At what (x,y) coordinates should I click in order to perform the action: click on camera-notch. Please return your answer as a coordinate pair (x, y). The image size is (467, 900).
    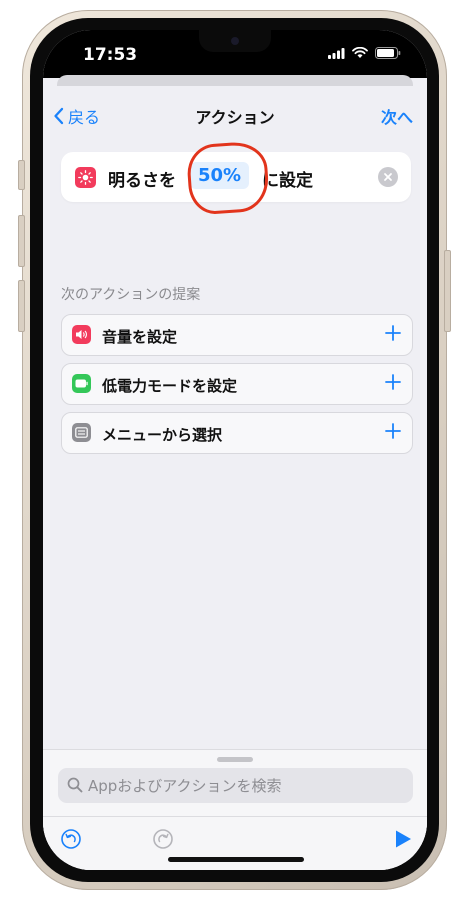
    Looking at the image, I should click on (235, 41).